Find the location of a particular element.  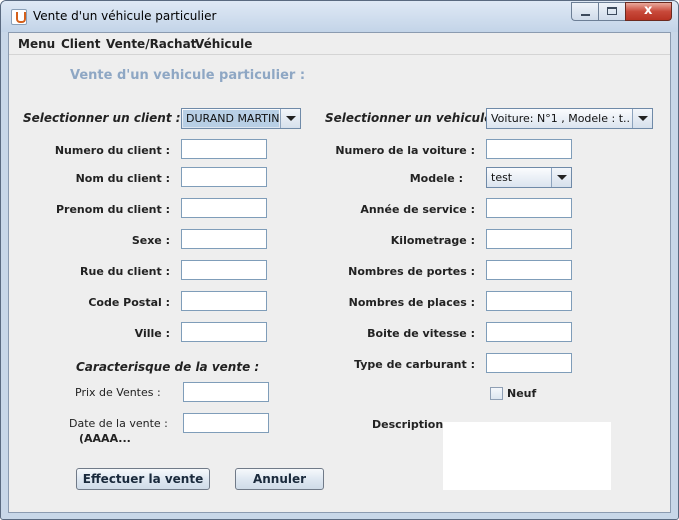

window-title: Vente d'un véhicule particulier is located at coordinates (125, 16).